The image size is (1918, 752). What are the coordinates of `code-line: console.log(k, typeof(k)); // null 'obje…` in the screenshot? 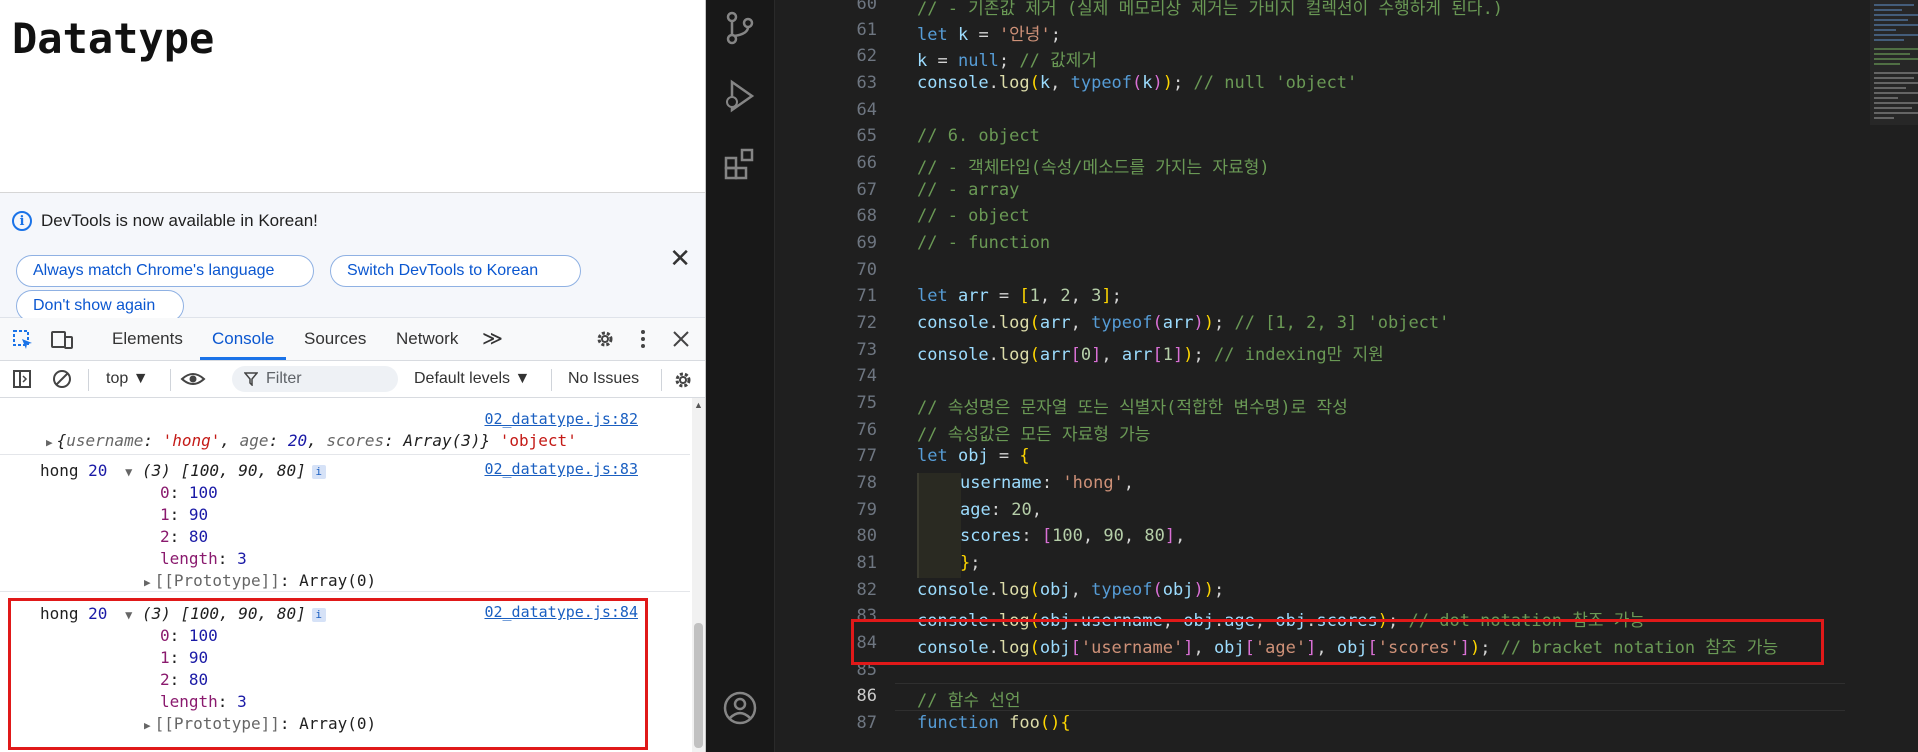 It's located at (1137, 83).